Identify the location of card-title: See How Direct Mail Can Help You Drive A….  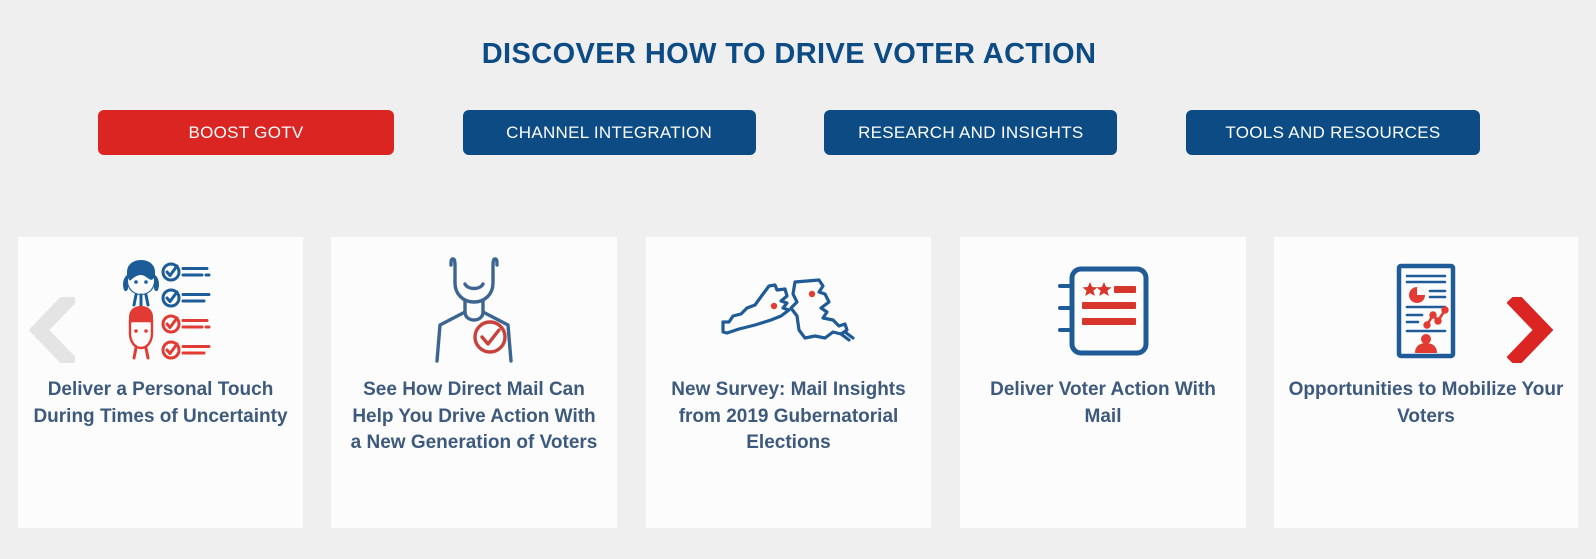
(474, 416).